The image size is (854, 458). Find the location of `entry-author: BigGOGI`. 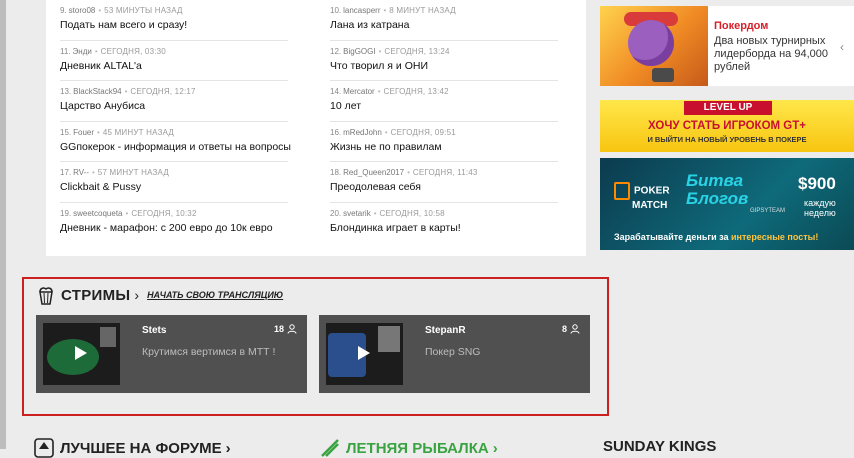

entry-author: BigGOGI is located at coordinates (359, 51).